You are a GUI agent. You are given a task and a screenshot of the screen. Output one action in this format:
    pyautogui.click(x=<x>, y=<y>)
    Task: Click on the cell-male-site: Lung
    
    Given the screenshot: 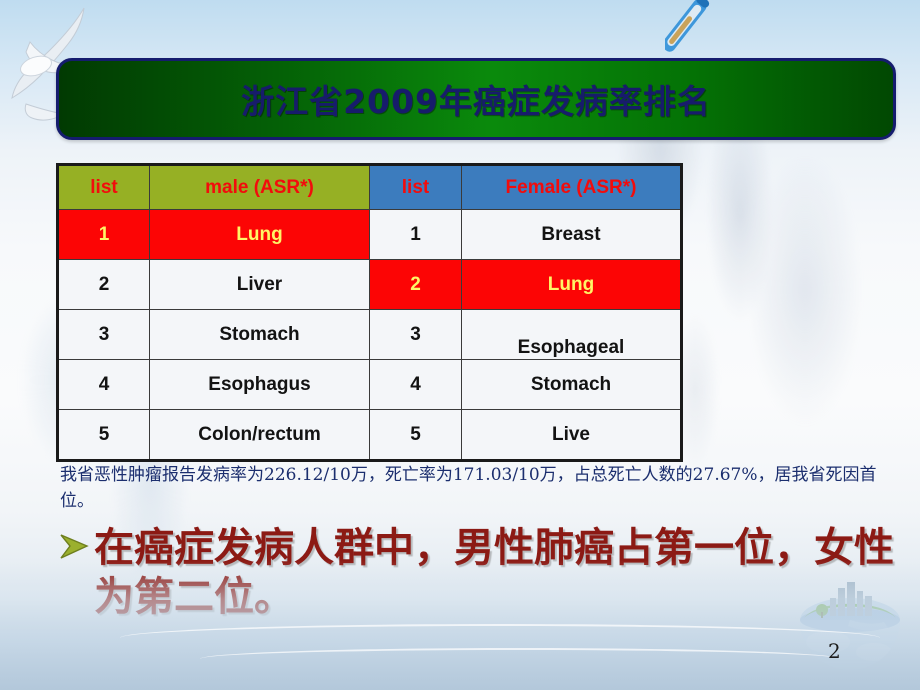 What is the action you would take?
    pyautogui.click(x=259, y=234)
    